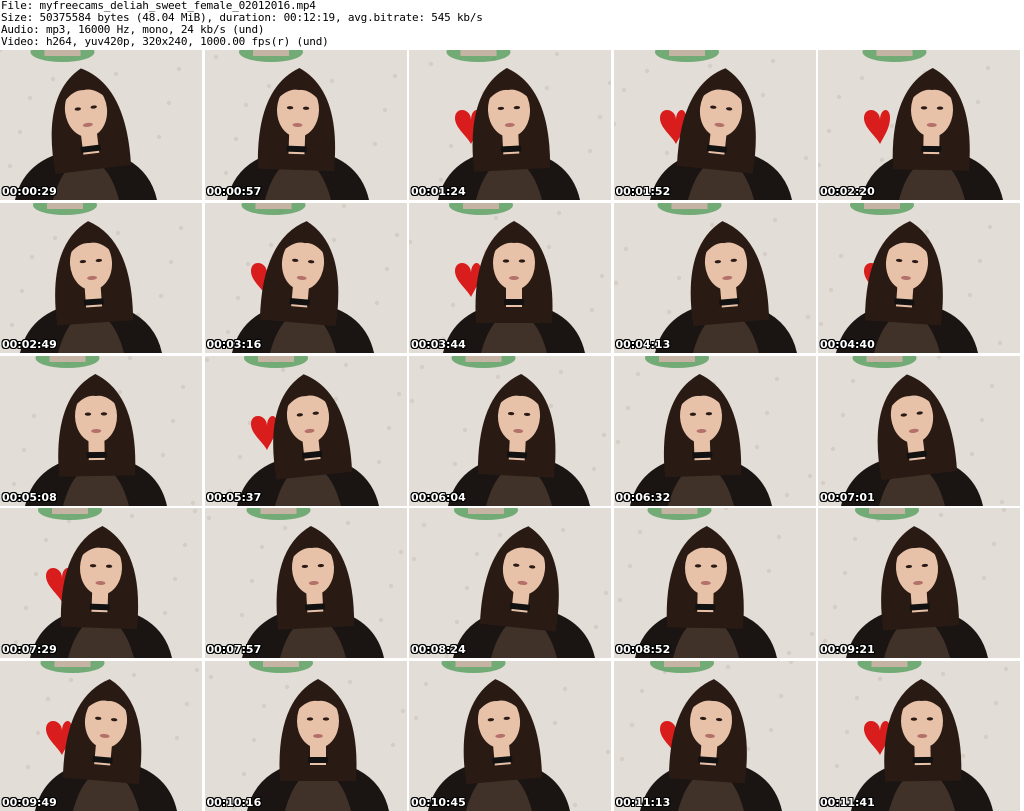 This screenshot has height=811, width=1024. I want to click on timestamp-label: 00:00:29, so click(29, 191).